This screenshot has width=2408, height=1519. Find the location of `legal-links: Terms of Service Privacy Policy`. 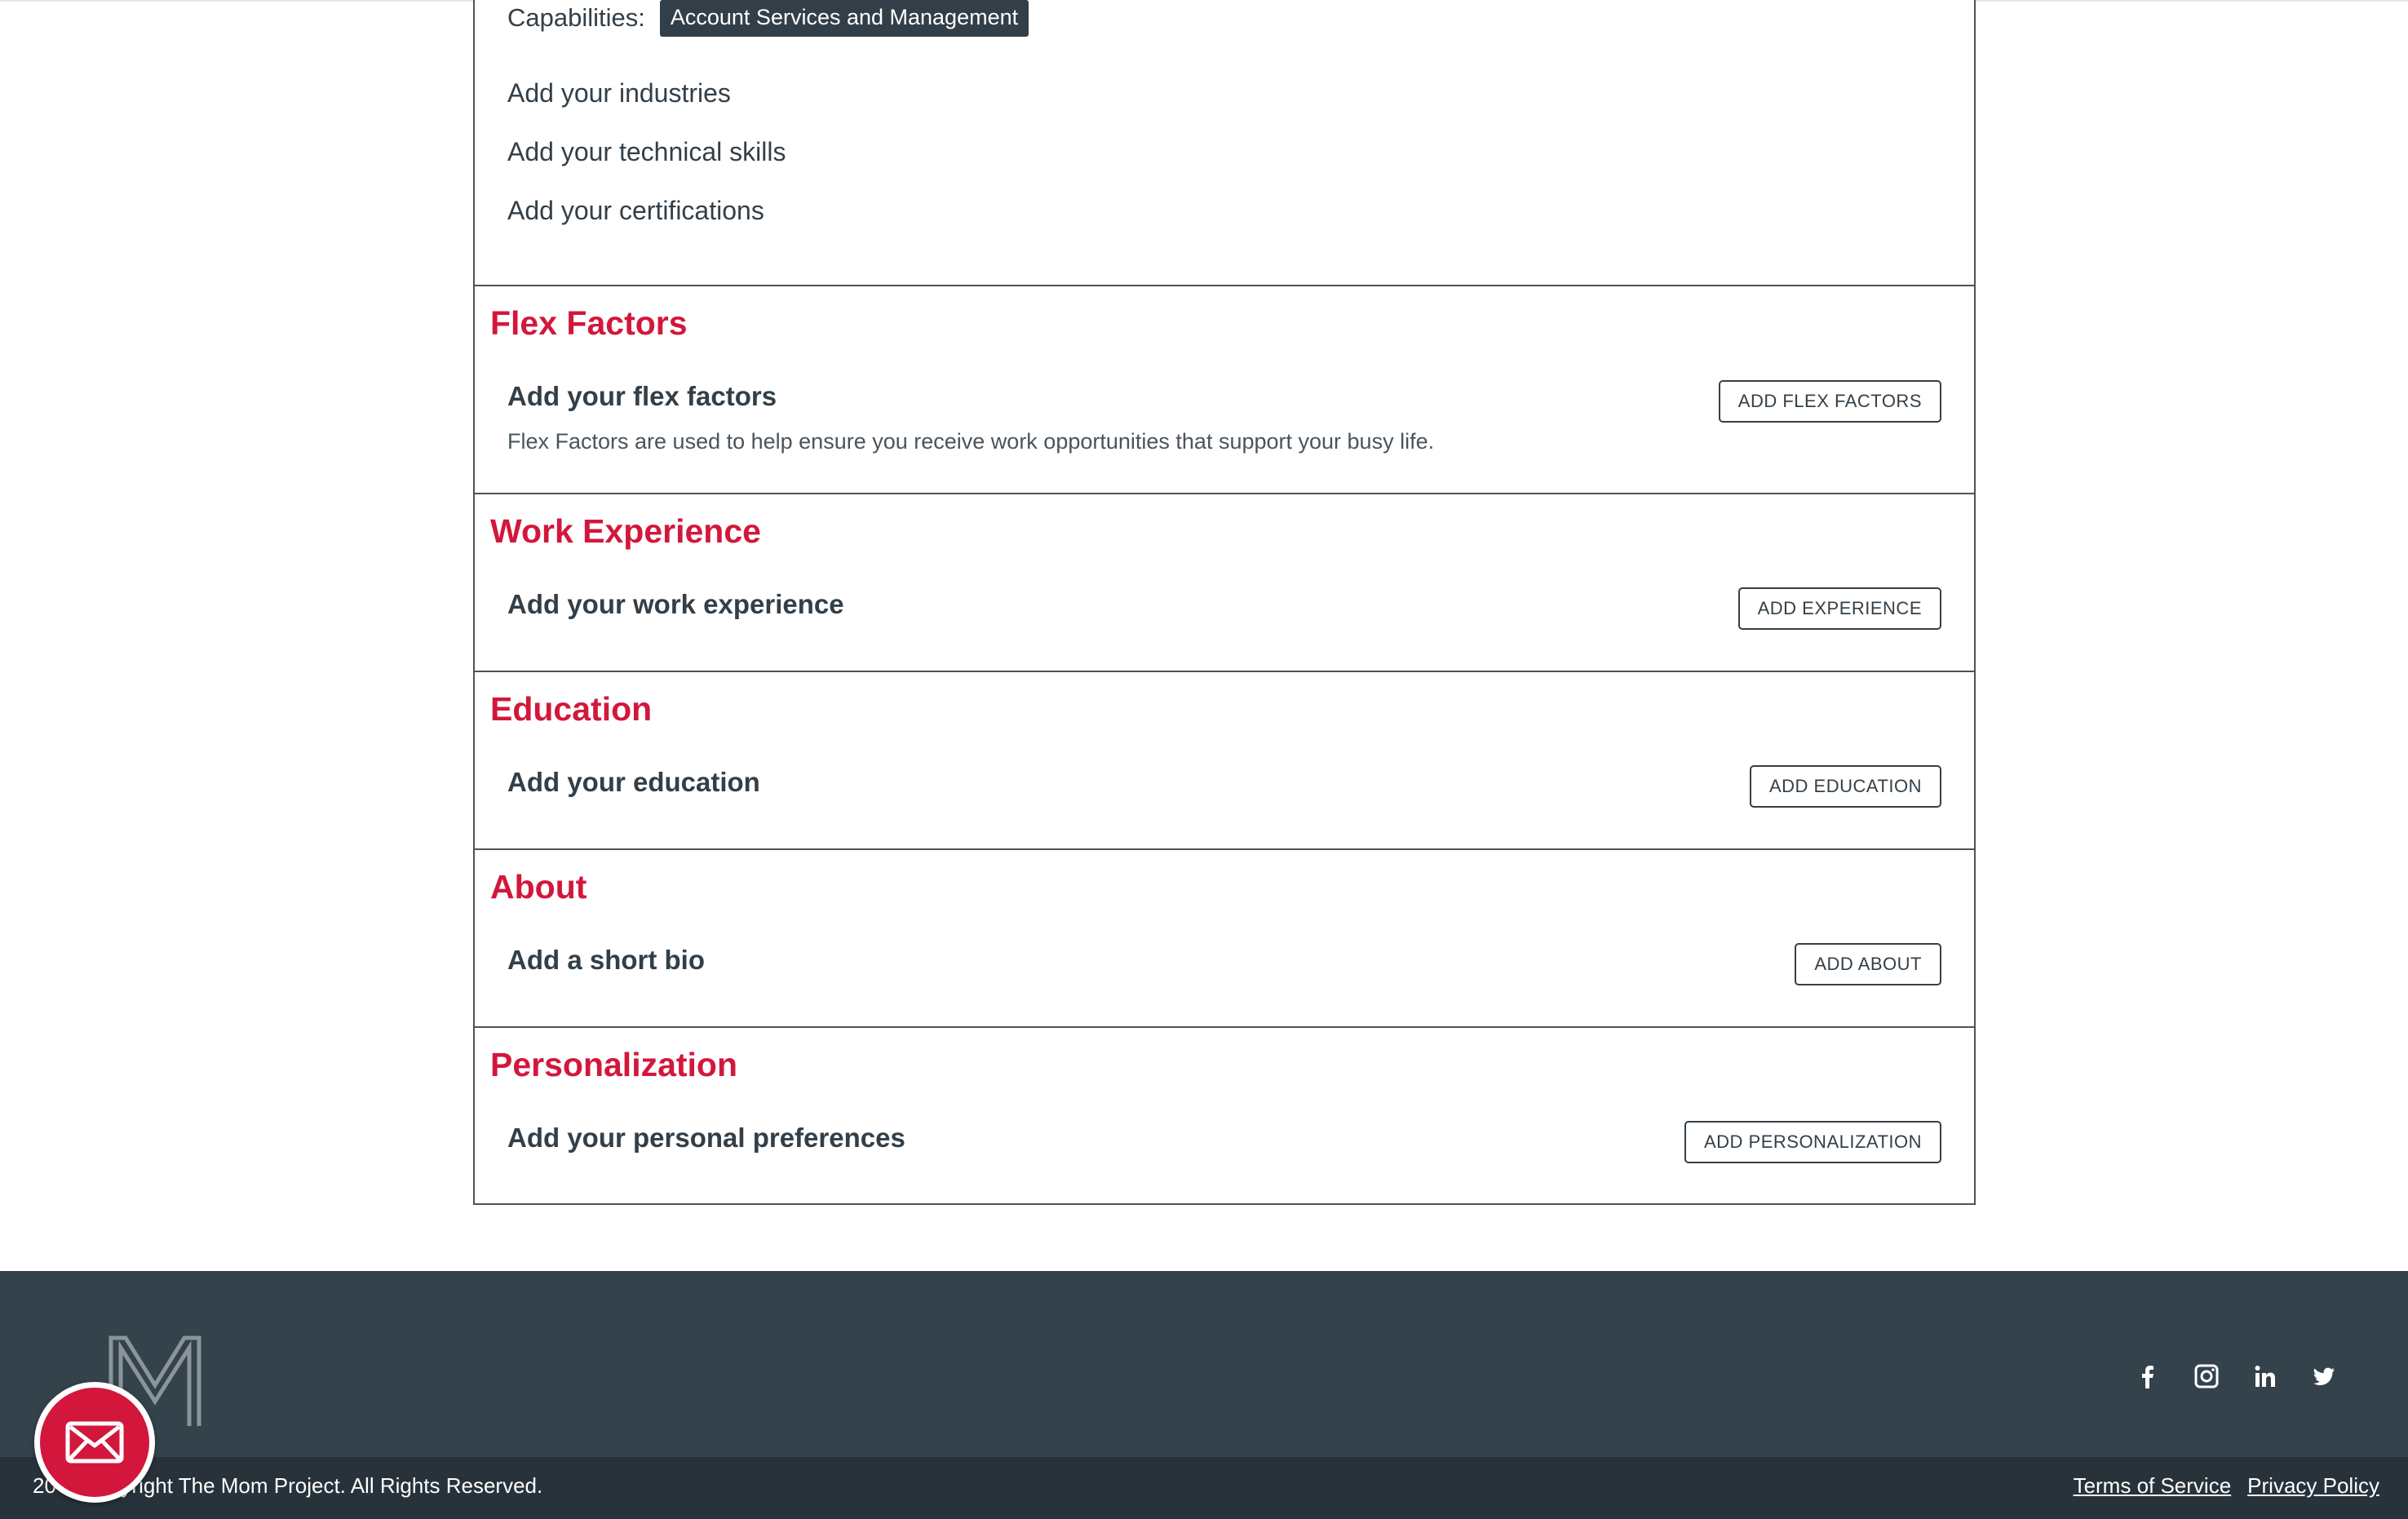

legal-links: Terms of Service Privacy Policy is located at coordinates (2226, 1486).